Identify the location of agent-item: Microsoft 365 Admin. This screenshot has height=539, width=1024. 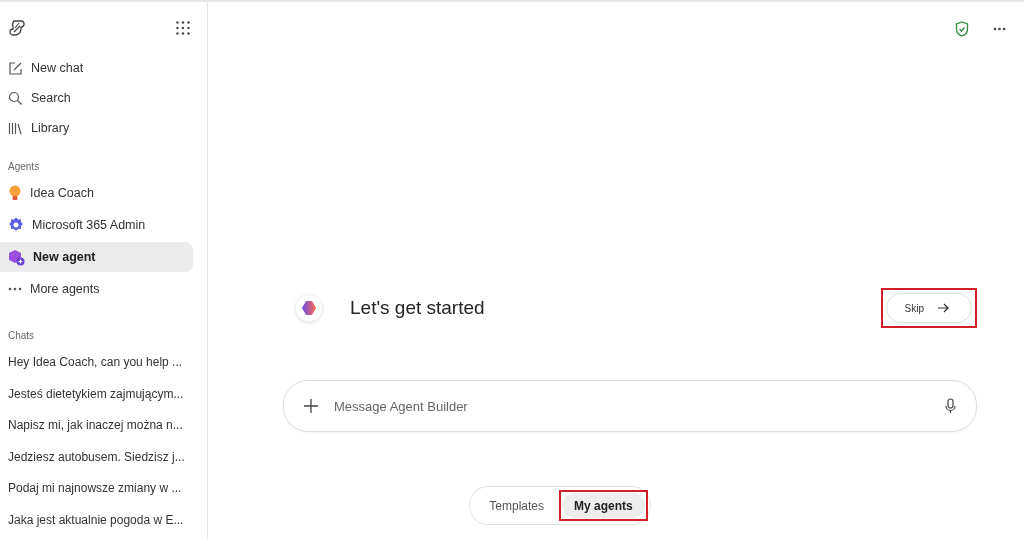
(96, 225).